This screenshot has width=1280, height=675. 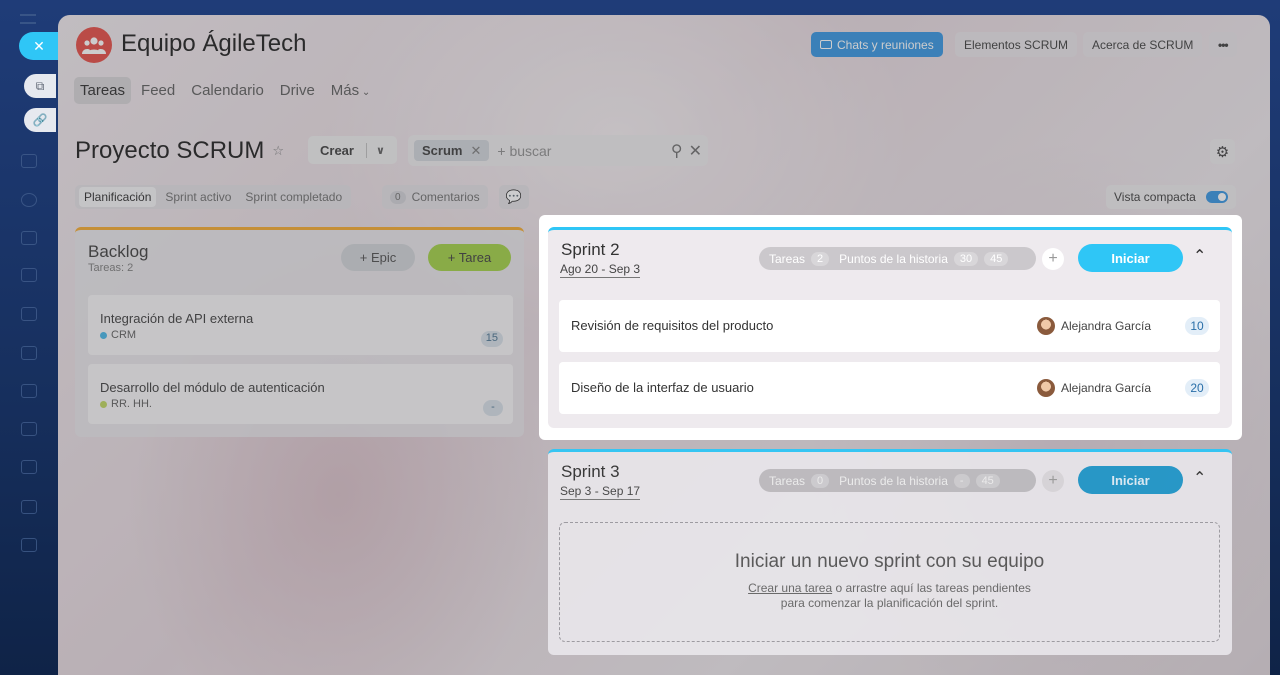 What do you see at coordinates (672, 325) in the screenshot?
I see `task-name: Revisión de requisitos del producto` at bounding box center [672, 325].